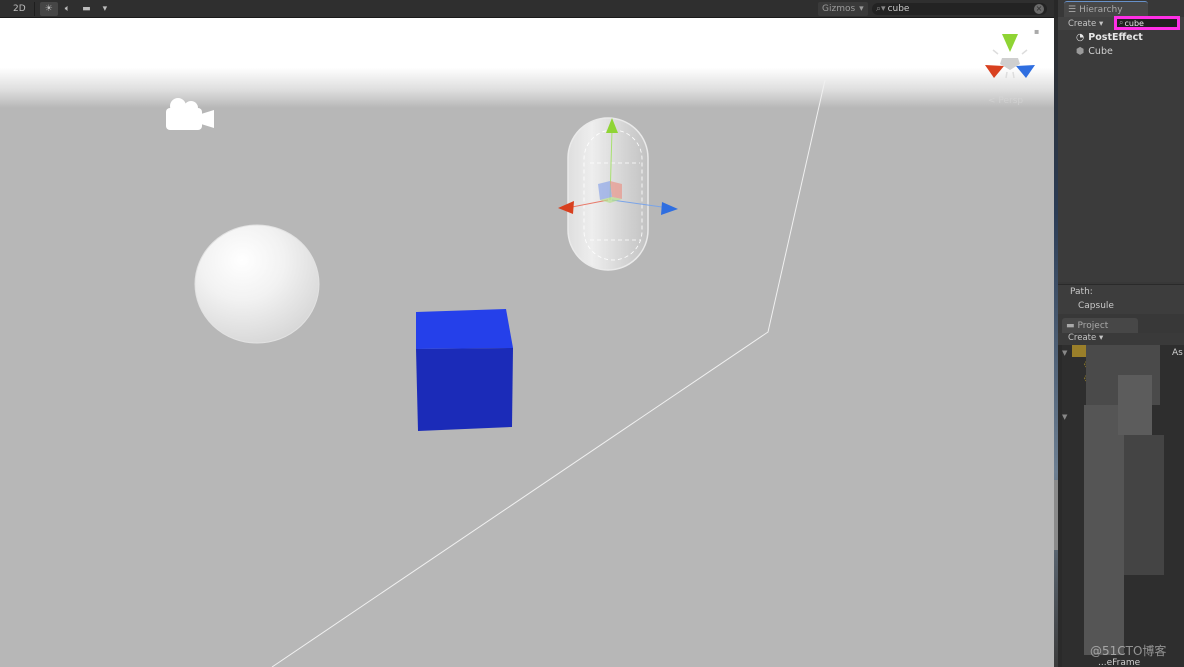  Describe the element at coordinates (1128, 651) in the screenshot. I see `watermark: @51CTO博客` at that location.